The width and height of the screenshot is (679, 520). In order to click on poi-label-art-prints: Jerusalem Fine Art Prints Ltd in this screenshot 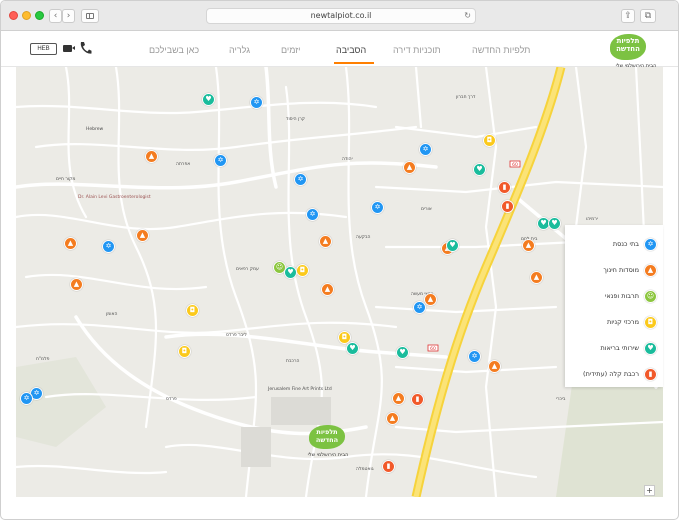, I will do `click(300, 389)`.